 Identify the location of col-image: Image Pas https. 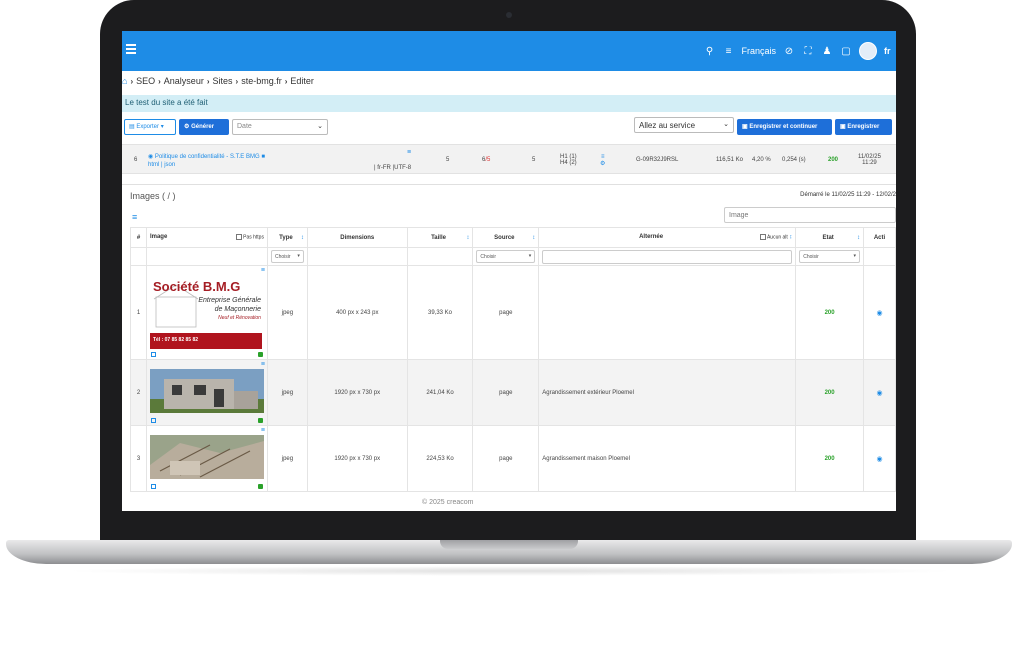
(206, 237).